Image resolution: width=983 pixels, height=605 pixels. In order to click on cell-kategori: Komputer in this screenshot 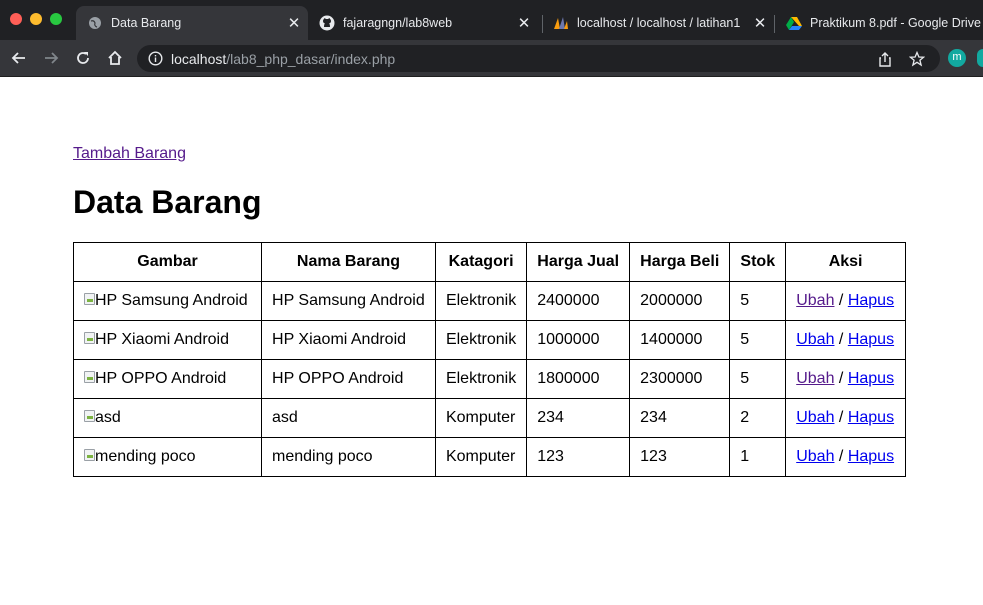, I will do `click(481, 457)`.